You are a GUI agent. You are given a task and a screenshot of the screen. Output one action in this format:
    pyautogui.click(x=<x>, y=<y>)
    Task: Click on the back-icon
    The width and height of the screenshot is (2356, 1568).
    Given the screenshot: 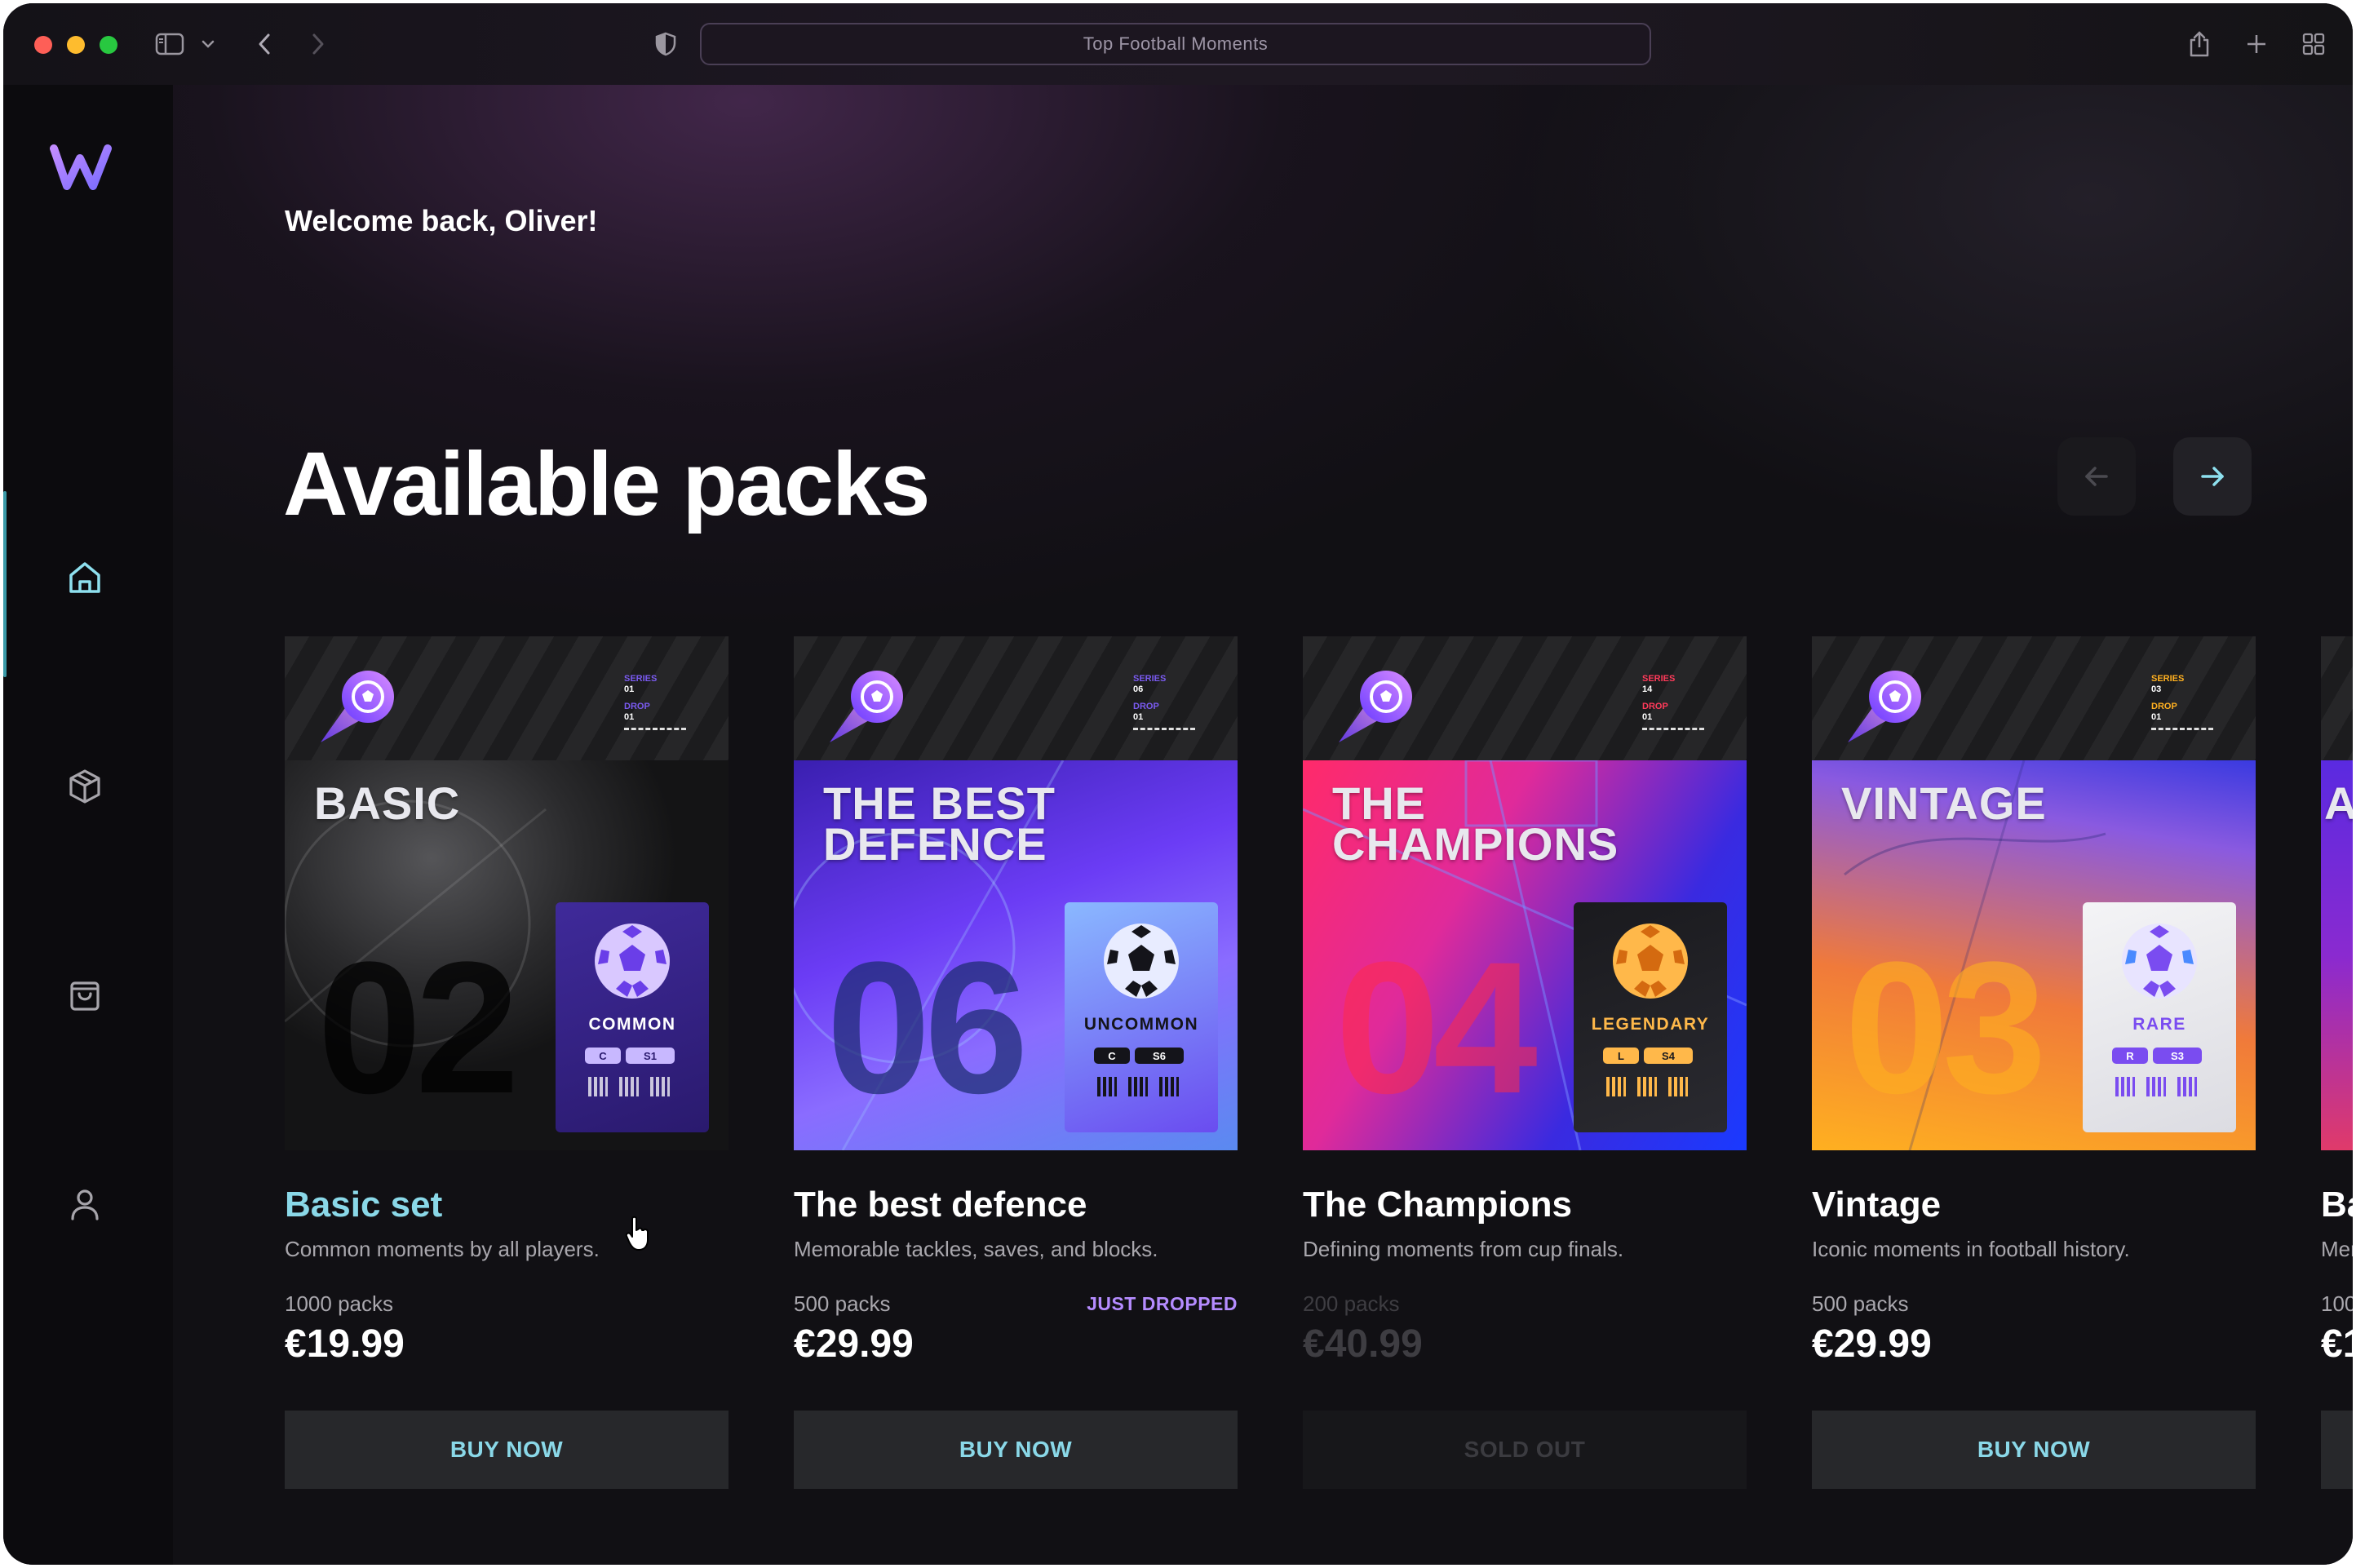 What is the action you would take?
    pyautogui.click(x=264, y=44)
    